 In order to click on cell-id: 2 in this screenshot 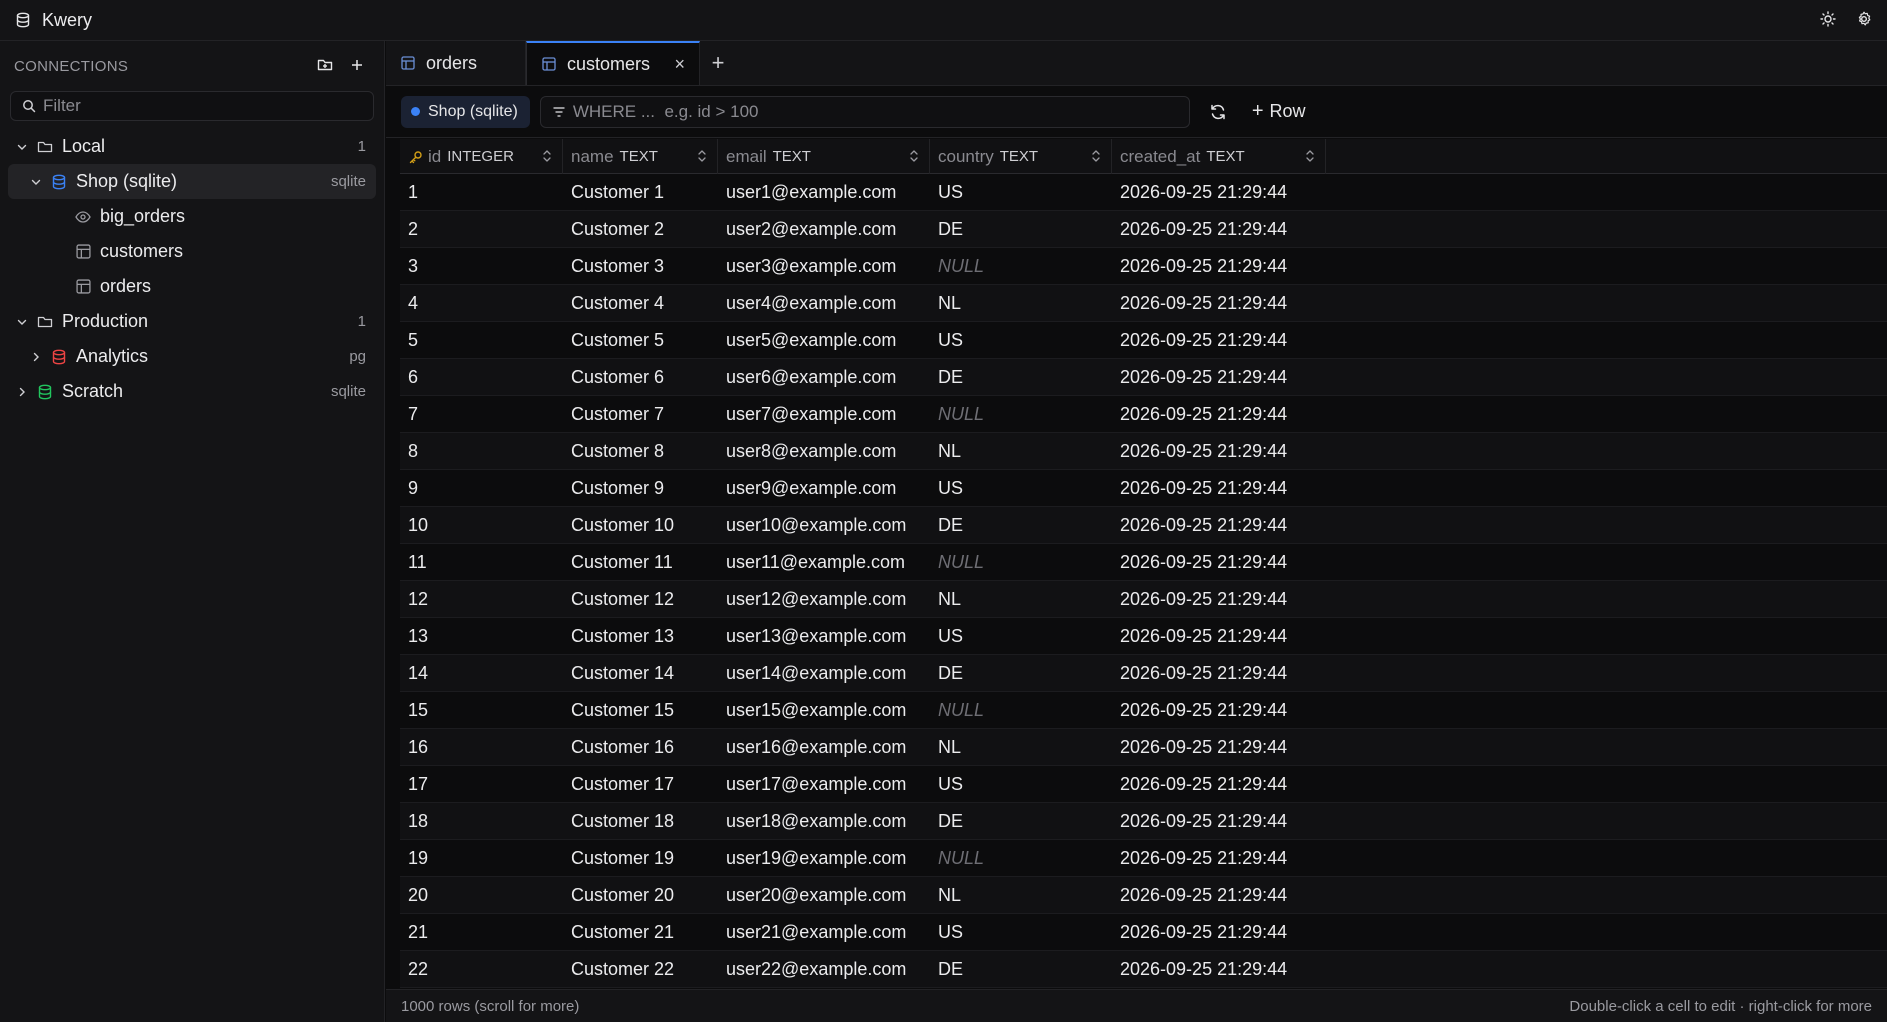, I will do `click(481, 229)`.